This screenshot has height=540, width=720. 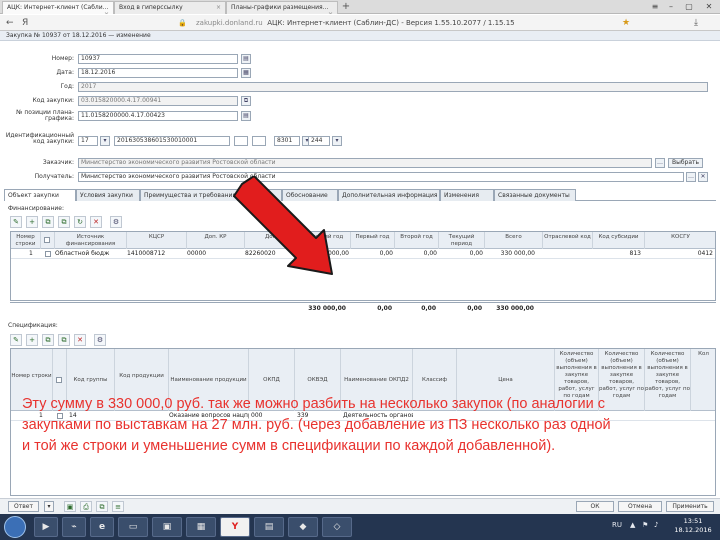 What do you see at coordinates (40, 195) in the screenshot?
I see `tab-object: Объект закупки` at bounding box center [40, 195].